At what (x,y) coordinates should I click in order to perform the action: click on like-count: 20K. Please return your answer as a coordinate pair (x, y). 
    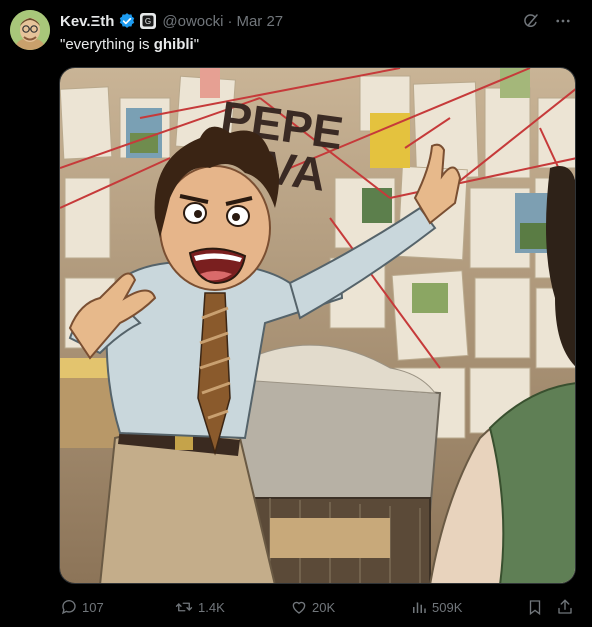
    Looking at the image, I should click on (324, 607).